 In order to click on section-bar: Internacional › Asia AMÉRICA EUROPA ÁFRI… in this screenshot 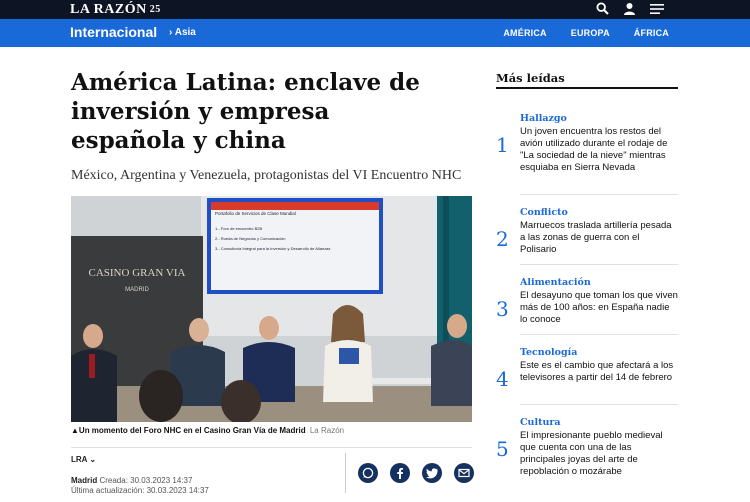, I will do `click(375, 33)`.